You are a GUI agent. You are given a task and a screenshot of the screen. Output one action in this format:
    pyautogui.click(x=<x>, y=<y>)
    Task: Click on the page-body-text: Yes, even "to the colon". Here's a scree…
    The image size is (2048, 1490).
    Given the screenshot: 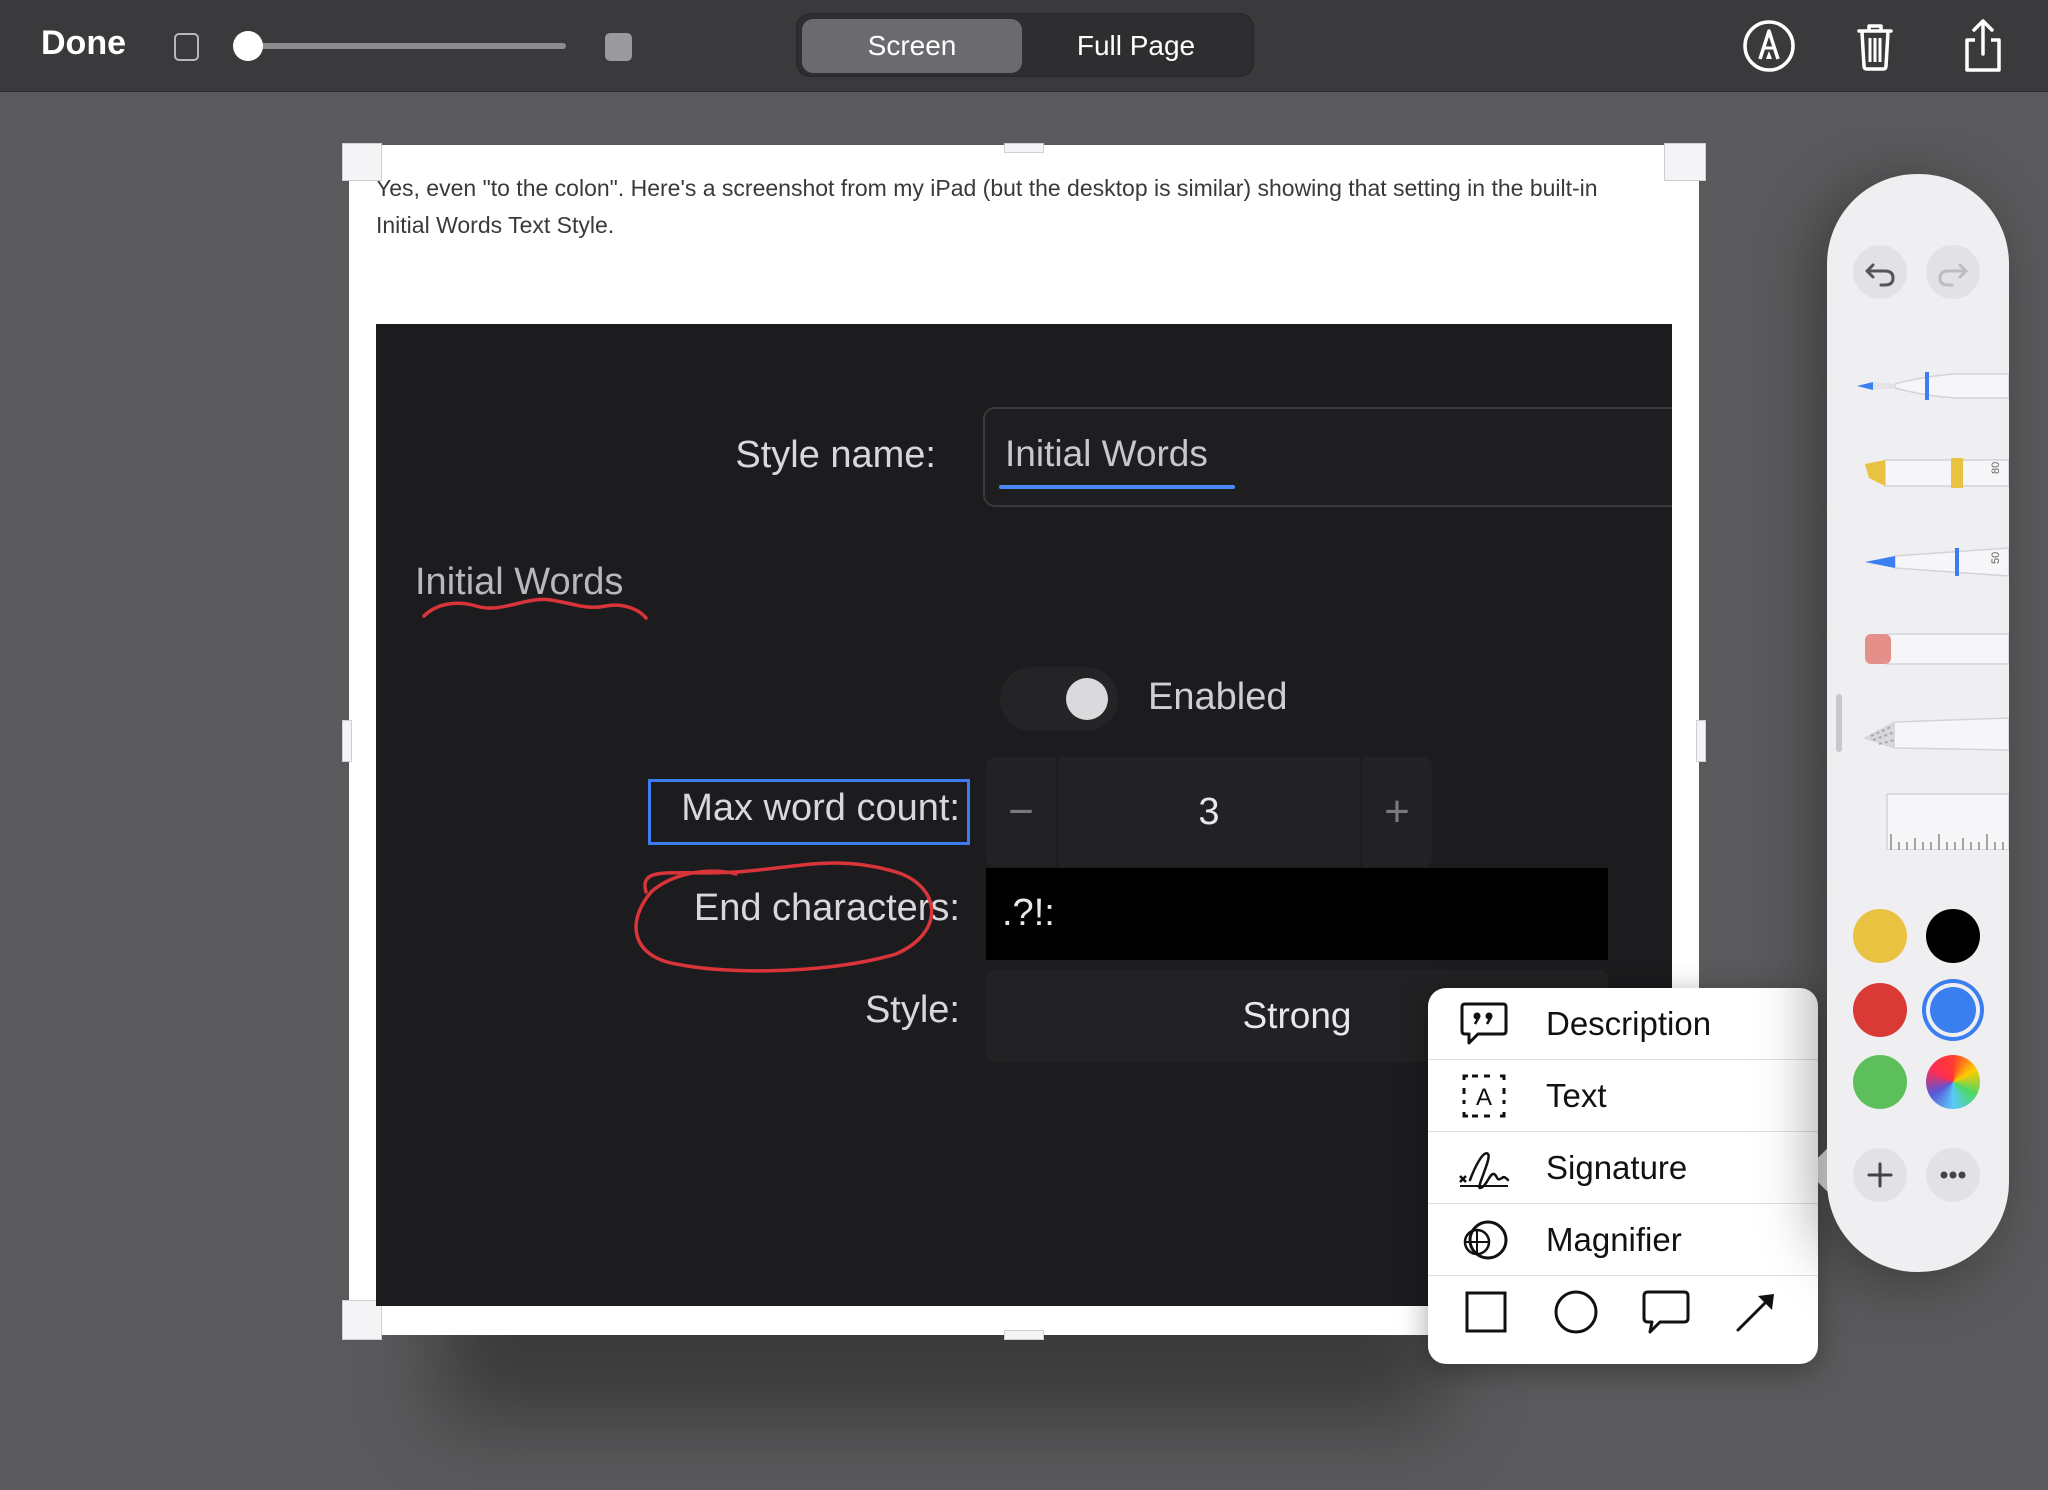 What is the action you would take?
    pyautogui.click(x=987, y=206)
    